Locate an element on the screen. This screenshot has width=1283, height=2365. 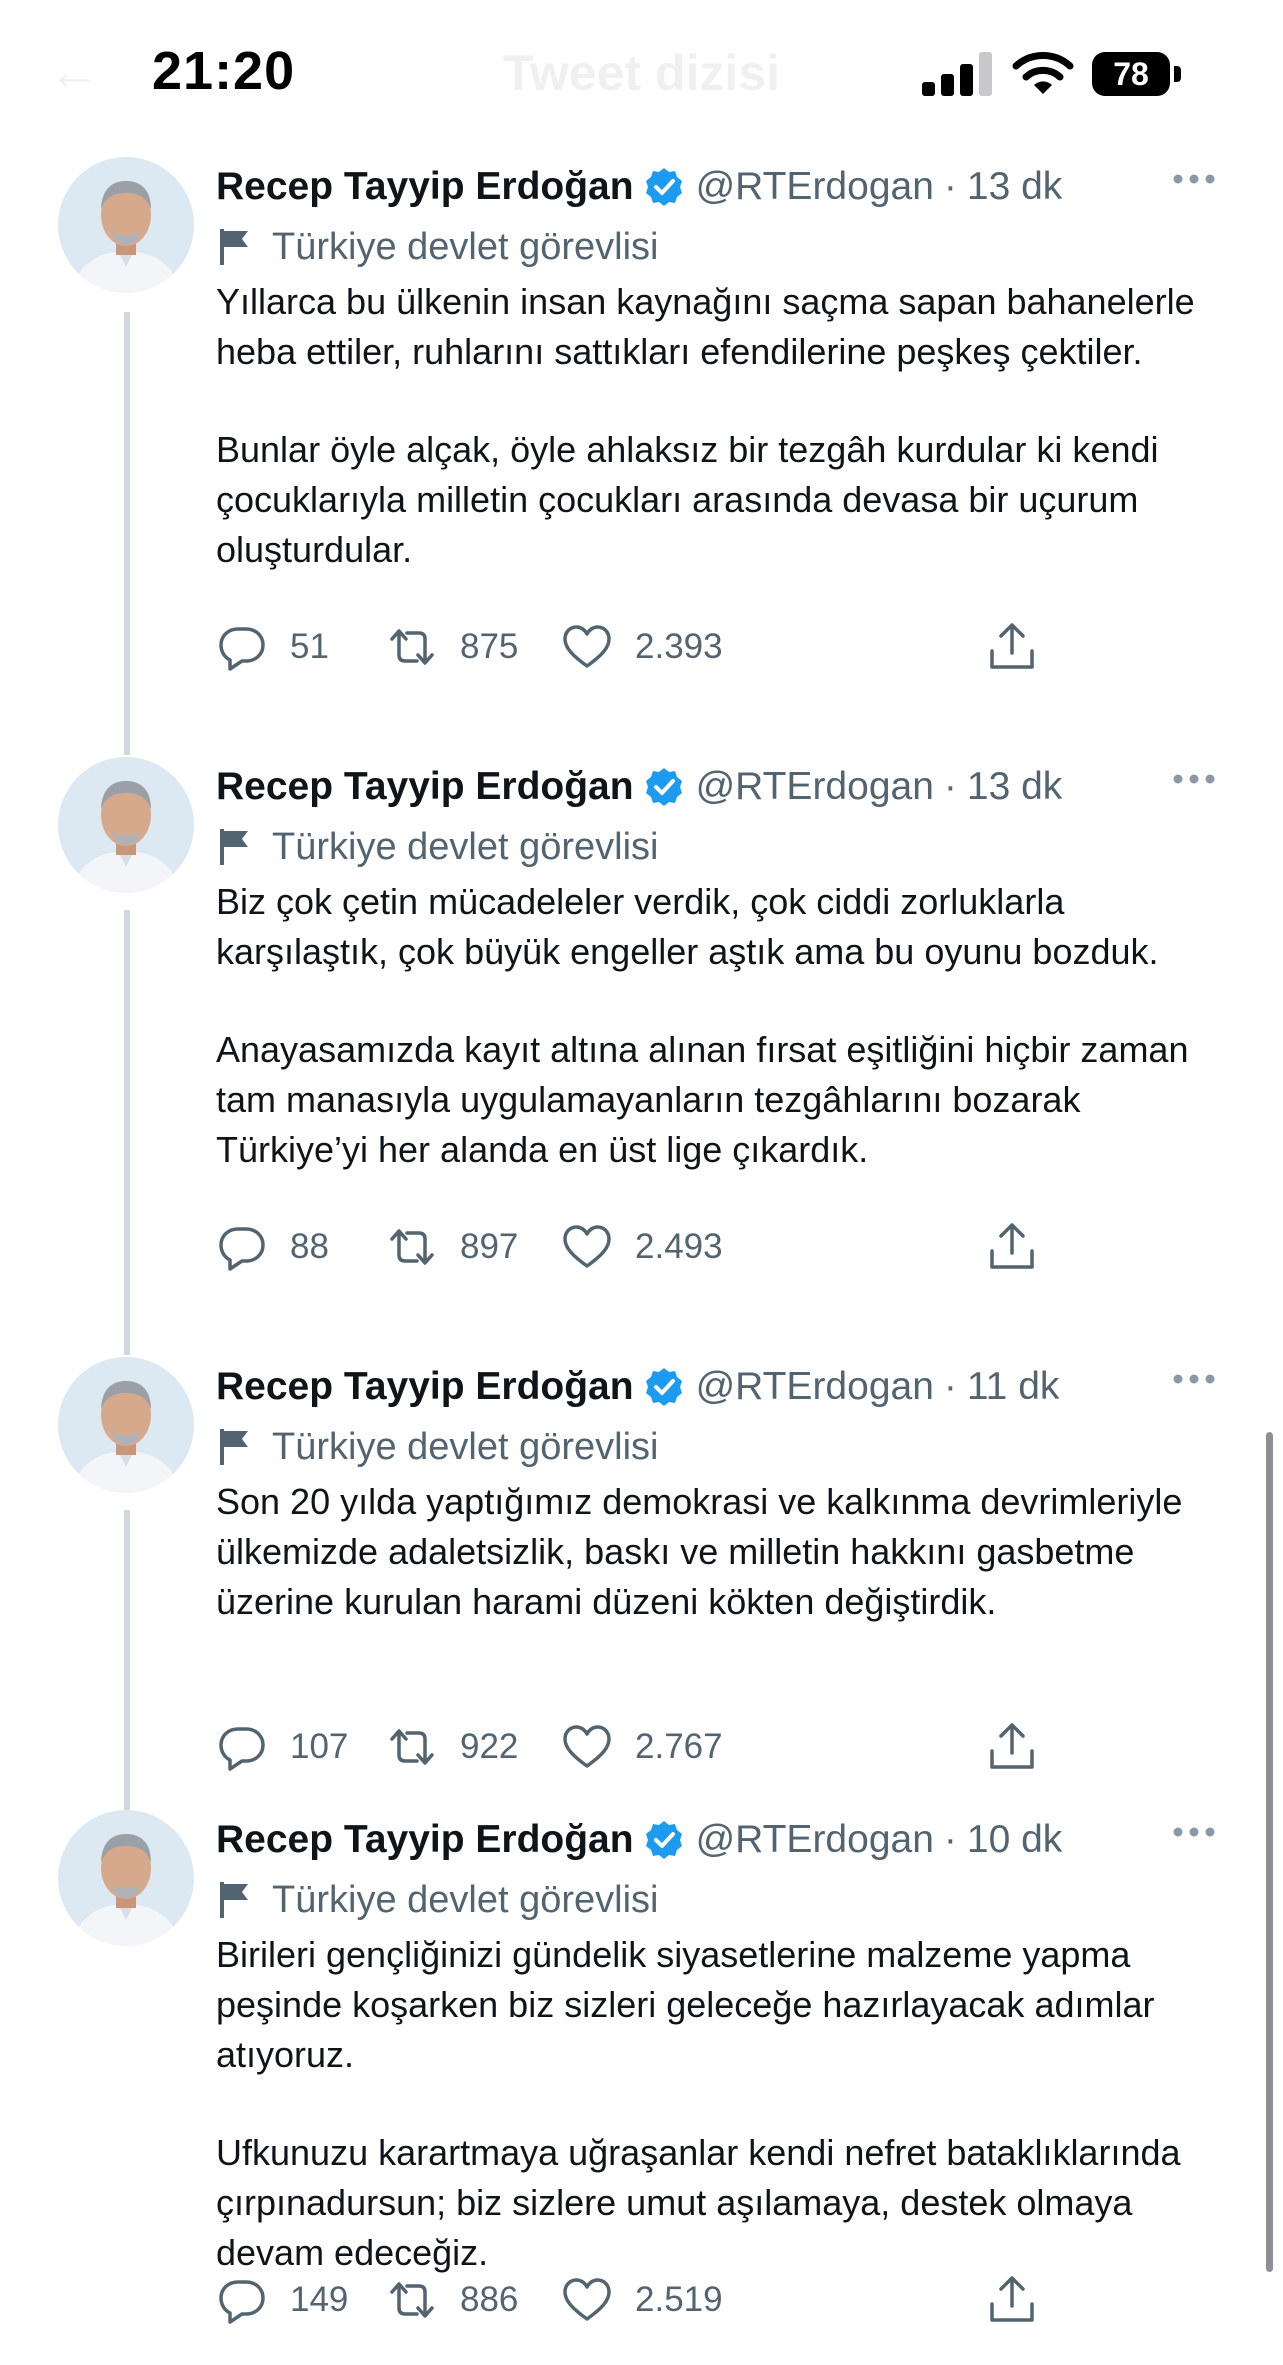
like-button: 2.519 is located at coordinates (642, 2300).